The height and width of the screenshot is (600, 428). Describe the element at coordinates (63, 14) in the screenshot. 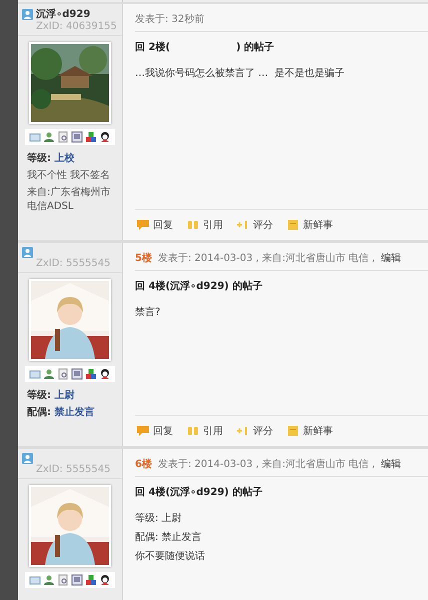

I see `username: 沉浮∘d929` at that location.